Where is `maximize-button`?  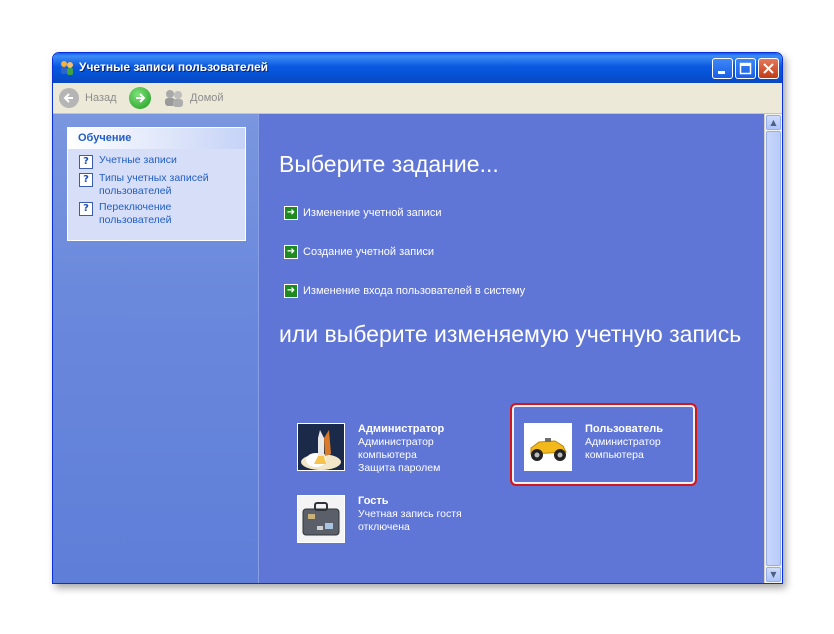
maximize-button is located at coordinates (745, 68).